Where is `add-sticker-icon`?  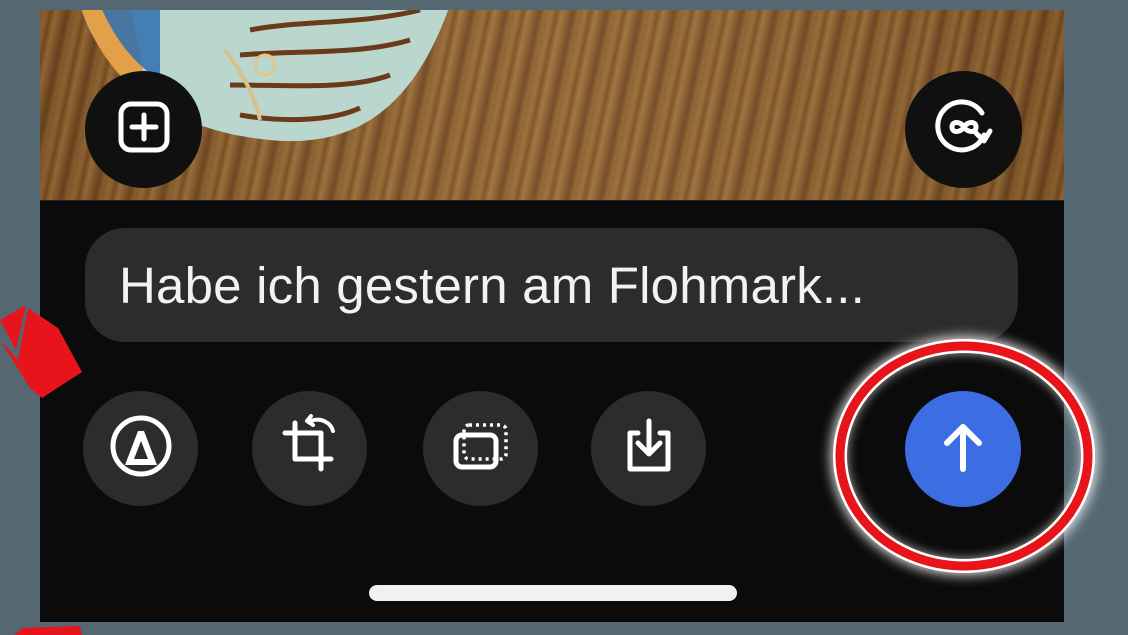
add-sticker-icon is located at coordinates (144, 129).